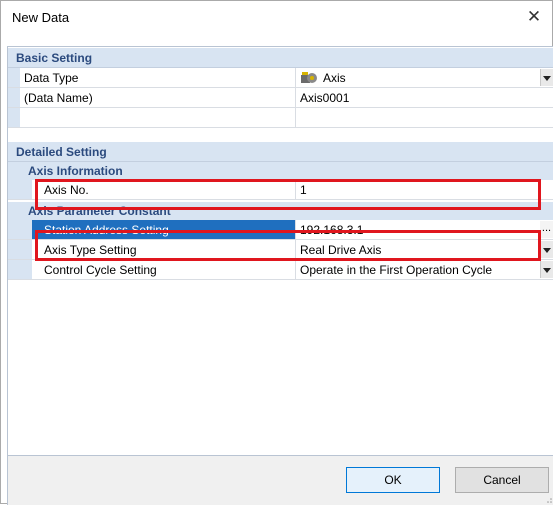 The width and height of the screenshot is (553, 505). What do you see at coordinates (164, 269) in the screenshot?
I see `control-cycle-setting-label: Control Cycle Setting` at bounding box center [164, 269].